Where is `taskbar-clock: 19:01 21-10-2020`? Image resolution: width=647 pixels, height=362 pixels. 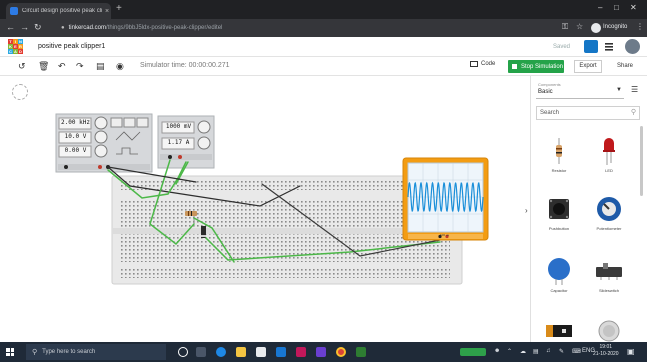
taskbar-clock: 19:01 21-10-2020 is located at coordinates (606, 351).